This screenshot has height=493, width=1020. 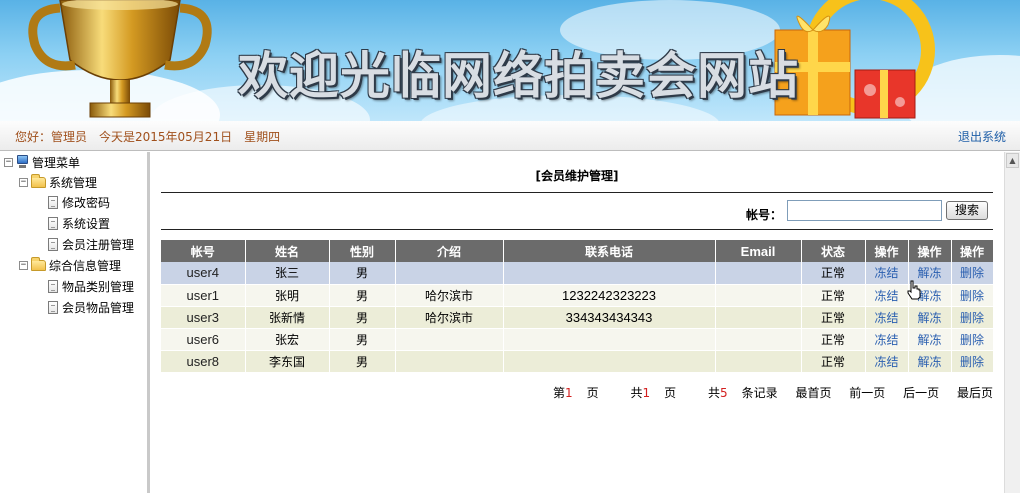 I want to click on sidebar-item-system-settings: 系统设置, so click(x=79, y=223).